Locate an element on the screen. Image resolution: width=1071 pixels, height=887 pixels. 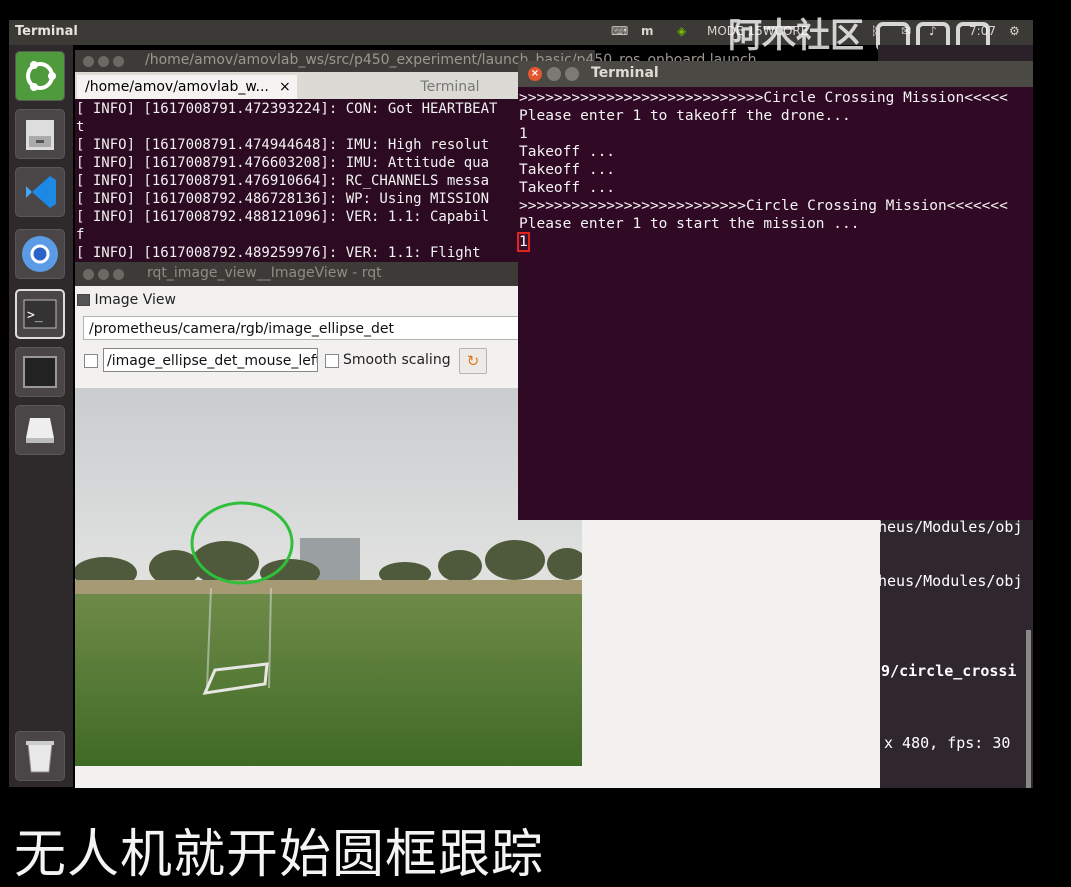
indicator-m-icon: m is located at coordinates (647, 31).